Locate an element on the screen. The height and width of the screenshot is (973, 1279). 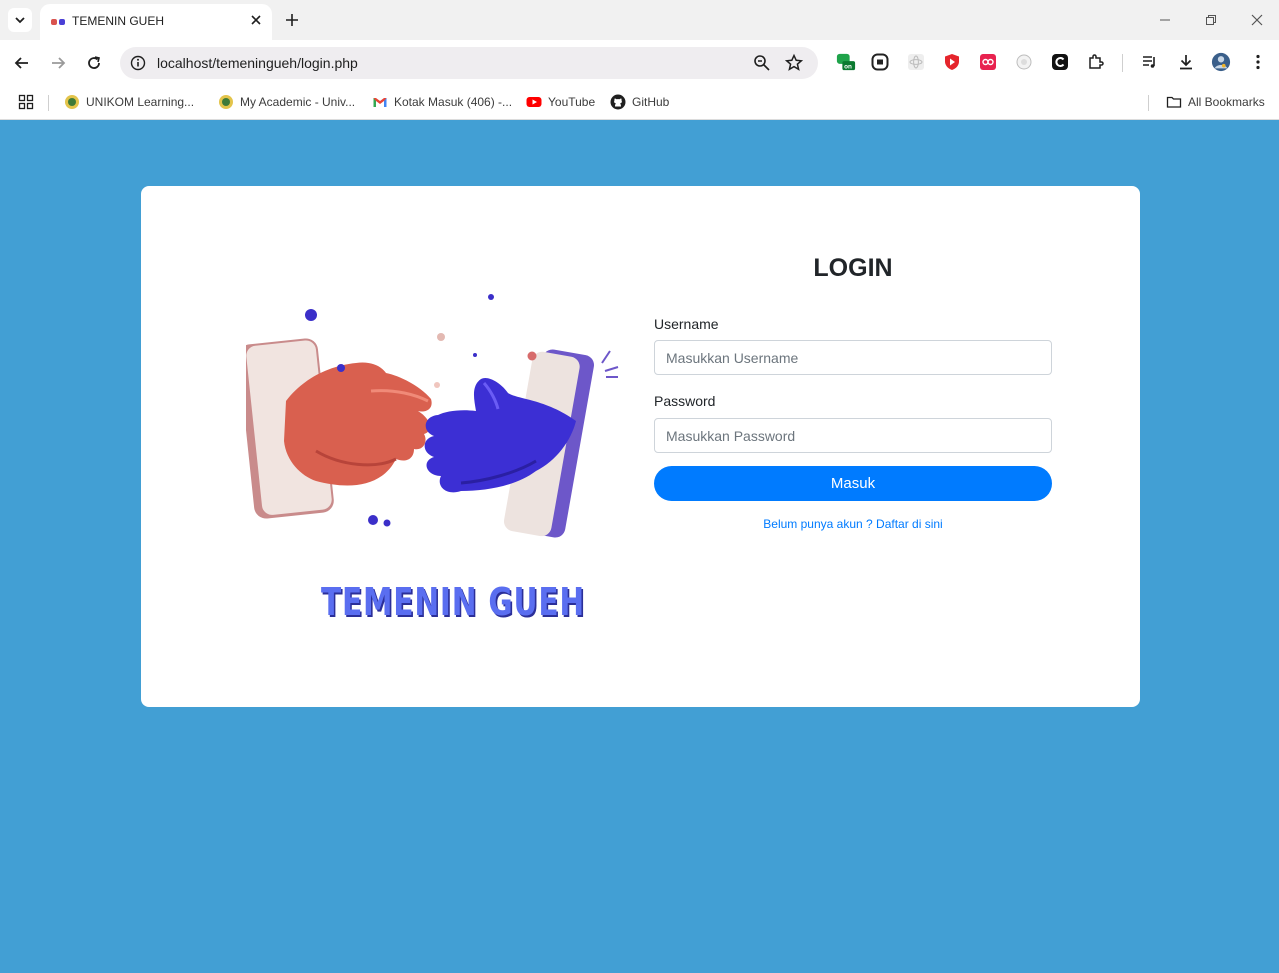
apps-button is located at coordinates (26, 102).